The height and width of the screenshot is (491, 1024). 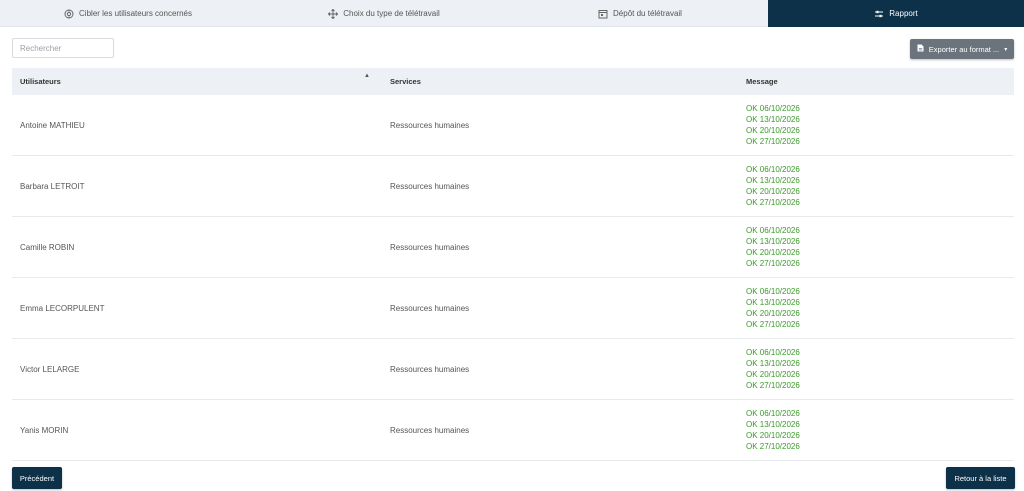 I want to click on user-name: Barbara LETROIT, so click(x=52, y=186).